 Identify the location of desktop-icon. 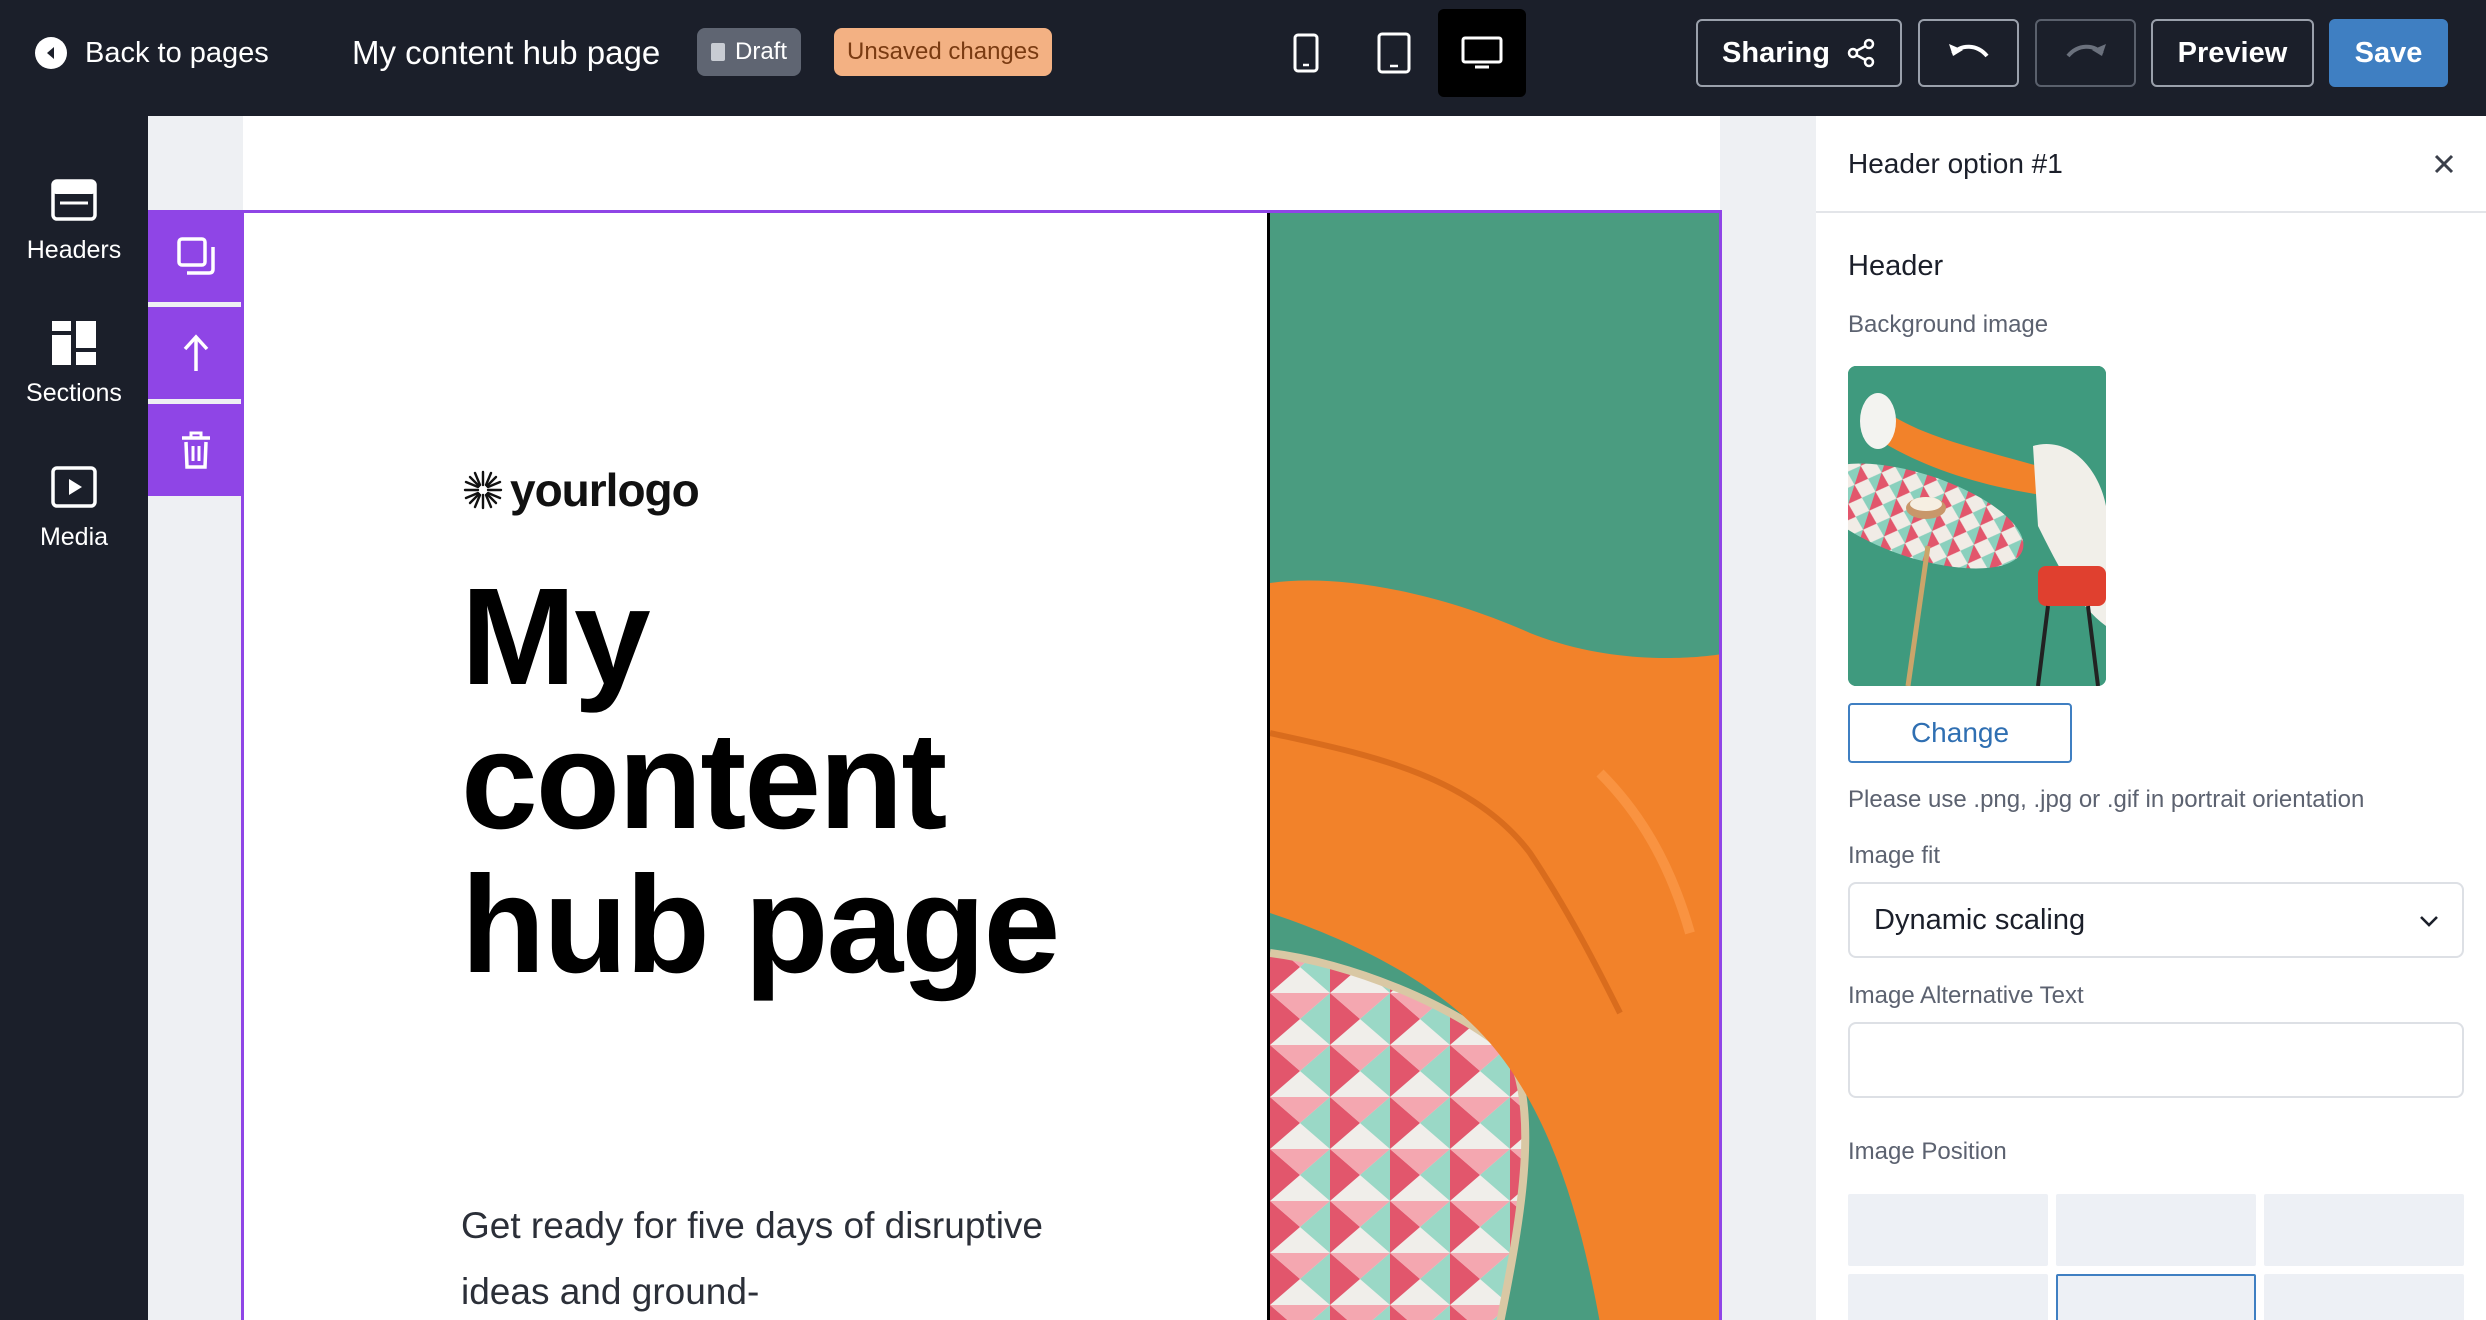
(1482, 52).